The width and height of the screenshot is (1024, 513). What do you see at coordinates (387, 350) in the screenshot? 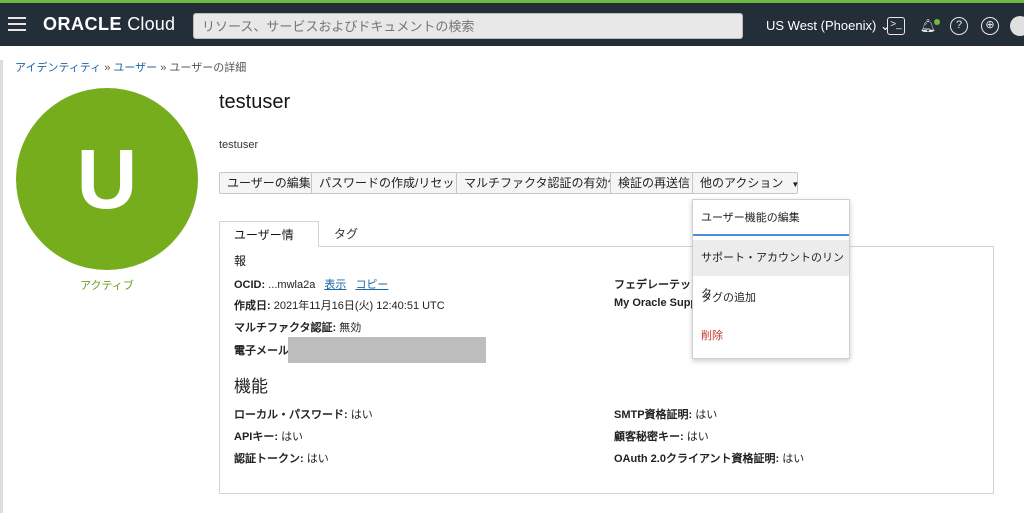
I see `email-redacted` at bounding box center [387, 350].